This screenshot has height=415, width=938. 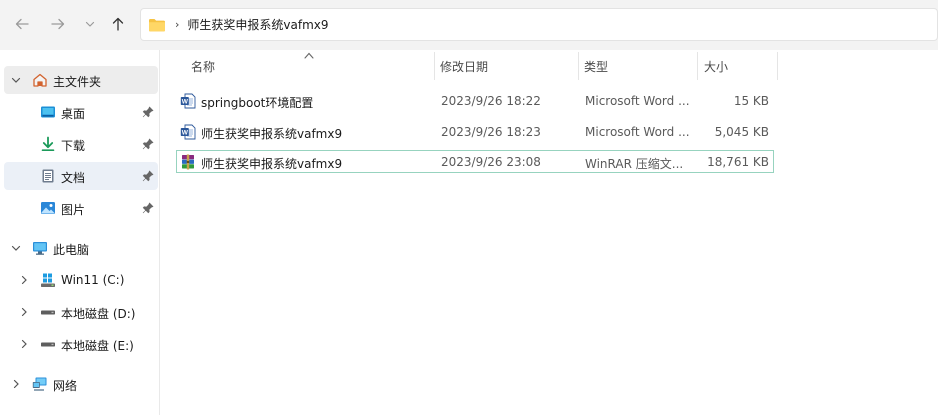 What do you see at coordinates (48, 176) in the screenshot?
I see `document-icon` at bounding box center [48, 176].